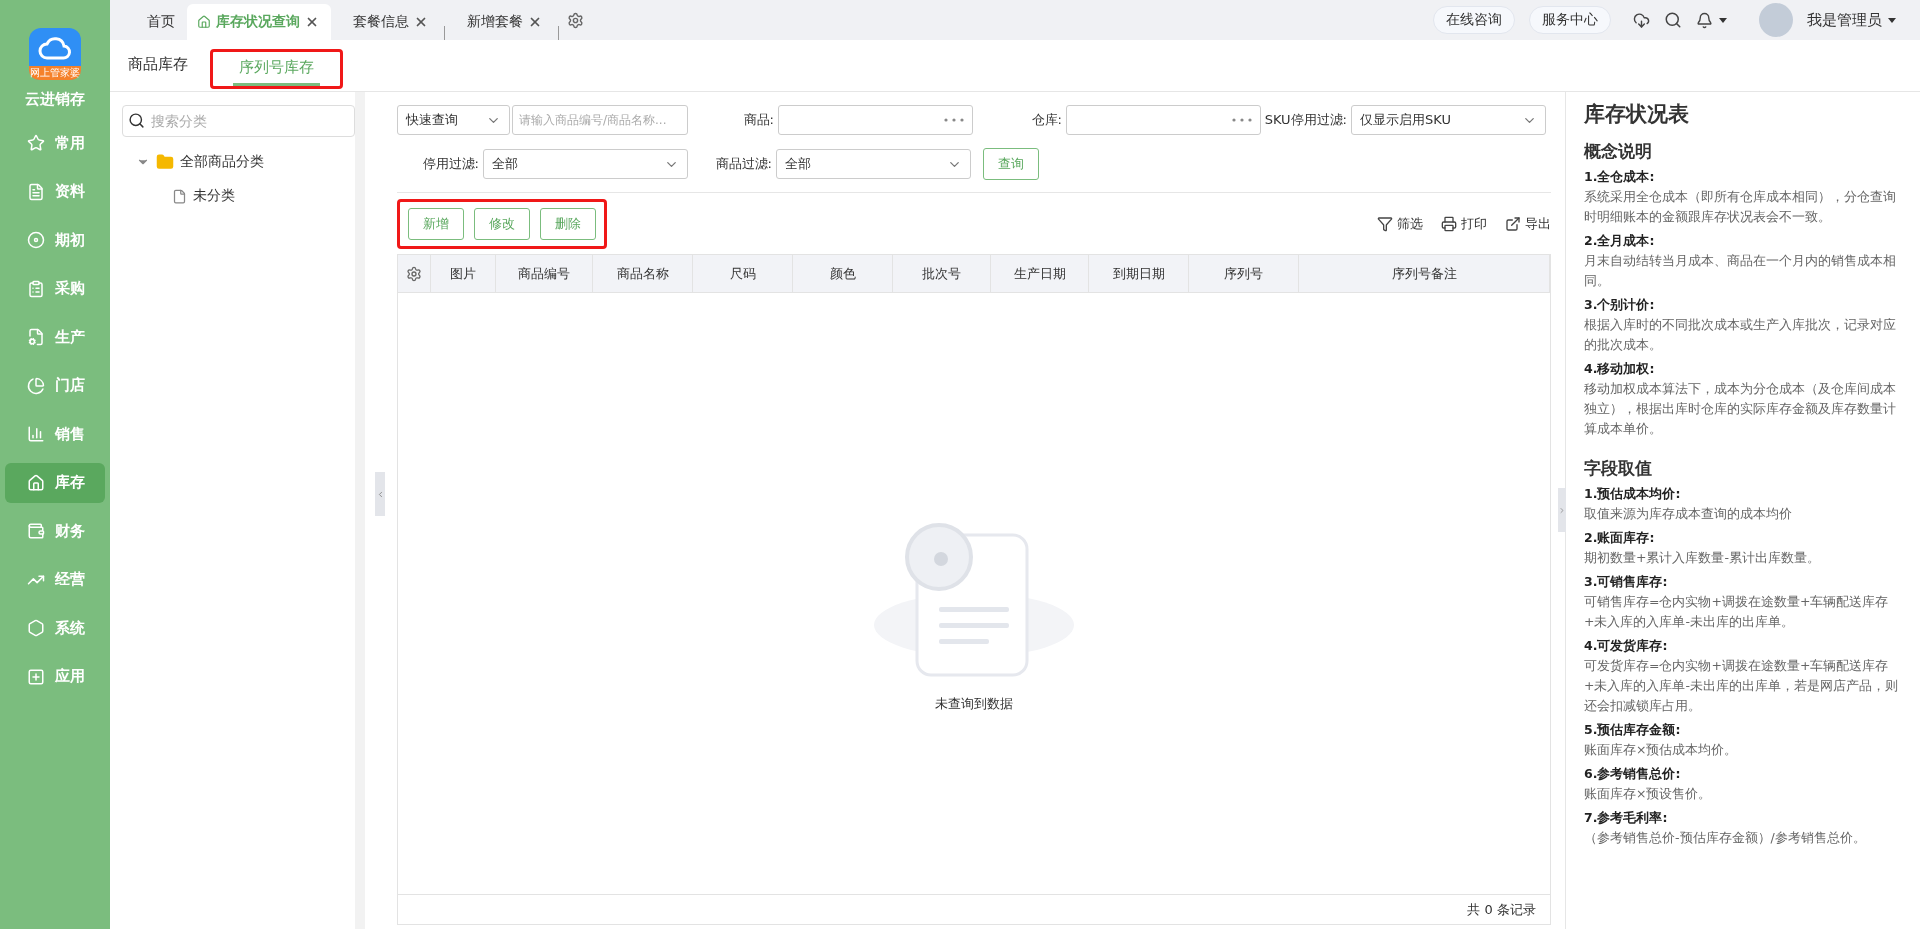 The width and height of the screenshot is (1920, 929). Describe the element at coordinates (843, 273) in the screenshot. I see `column-header: 颜色` at that location.